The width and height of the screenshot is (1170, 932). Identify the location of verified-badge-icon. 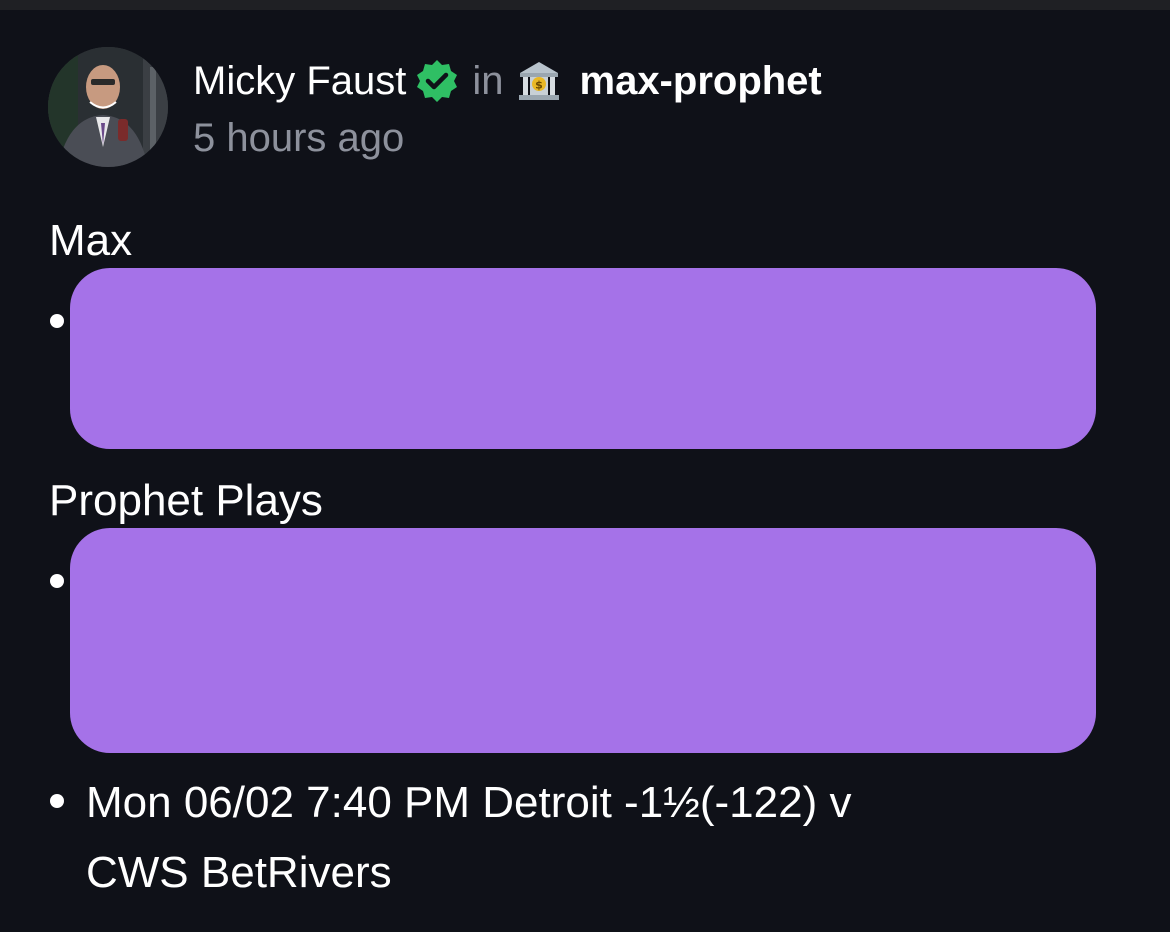
(437, 81).